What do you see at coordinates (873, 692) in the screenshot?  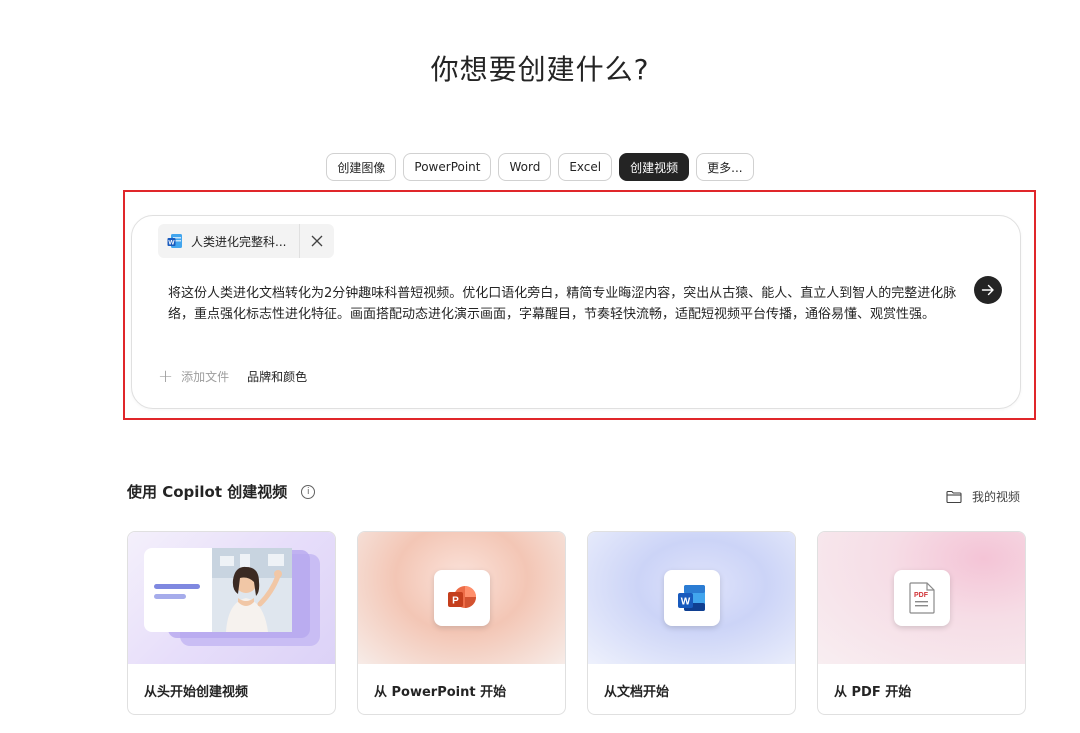 I see `card-label: 从 PDF 开始` at bounding box center [873, 692].